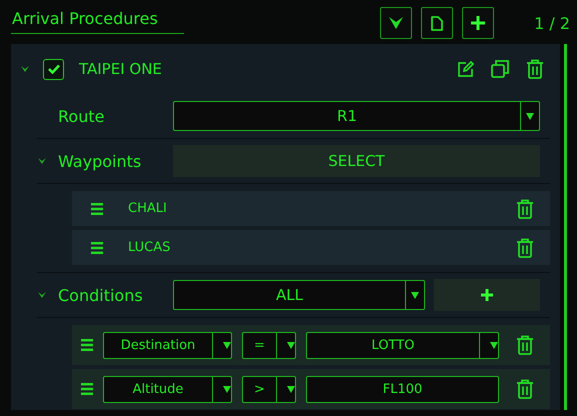 The height and width of the screenshot is (416, 577). What do you see at coordinates (565, 227) in the screenshot?
I see `scrollbar` at bounding box center [565, 227].